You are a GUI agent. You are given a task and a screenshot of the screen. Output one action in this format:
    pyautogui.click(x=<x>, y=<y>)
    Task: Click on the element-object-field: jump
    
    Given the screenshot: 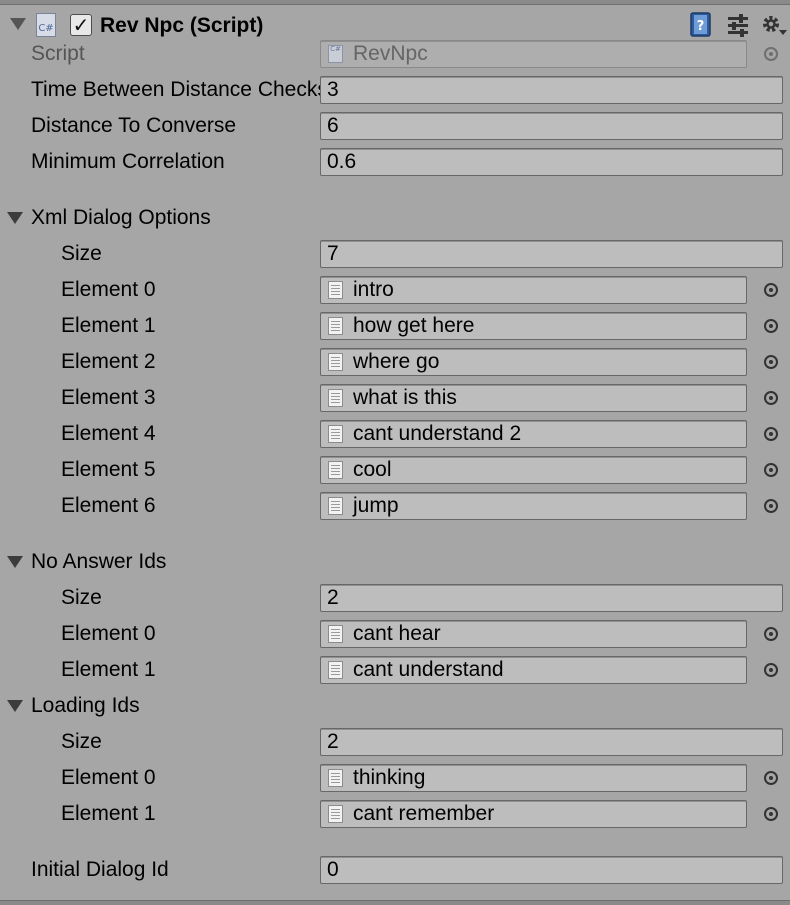 What is the action you would take?
    pyautogui.click(x=533, y=506)
    